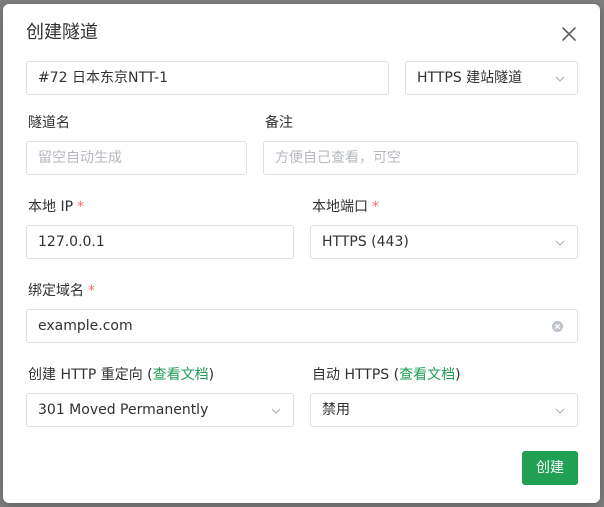 The image size is (604, 507). Describe the element at coordinates (85, 326) in the screenshot. I see `domain-value: example.com` at that location.